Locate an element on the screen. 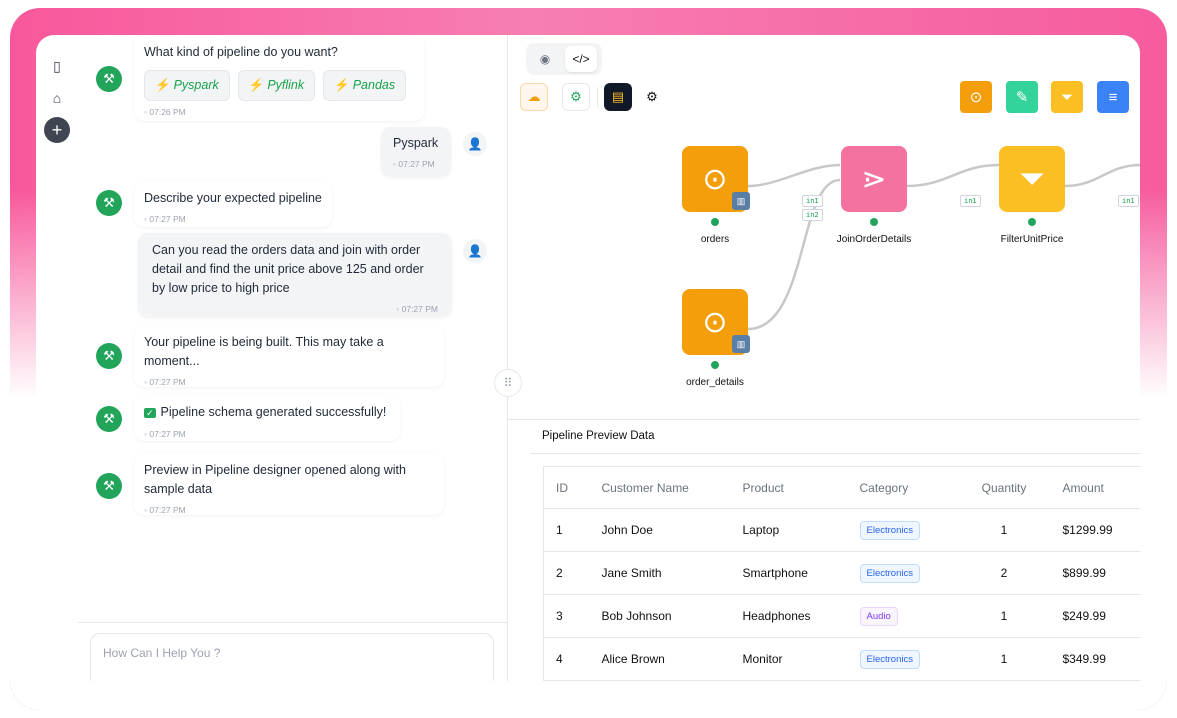 This screenshot has width=1177, height=718. resize-handle-icon: ⠿ is located at coordinates (508, 383).